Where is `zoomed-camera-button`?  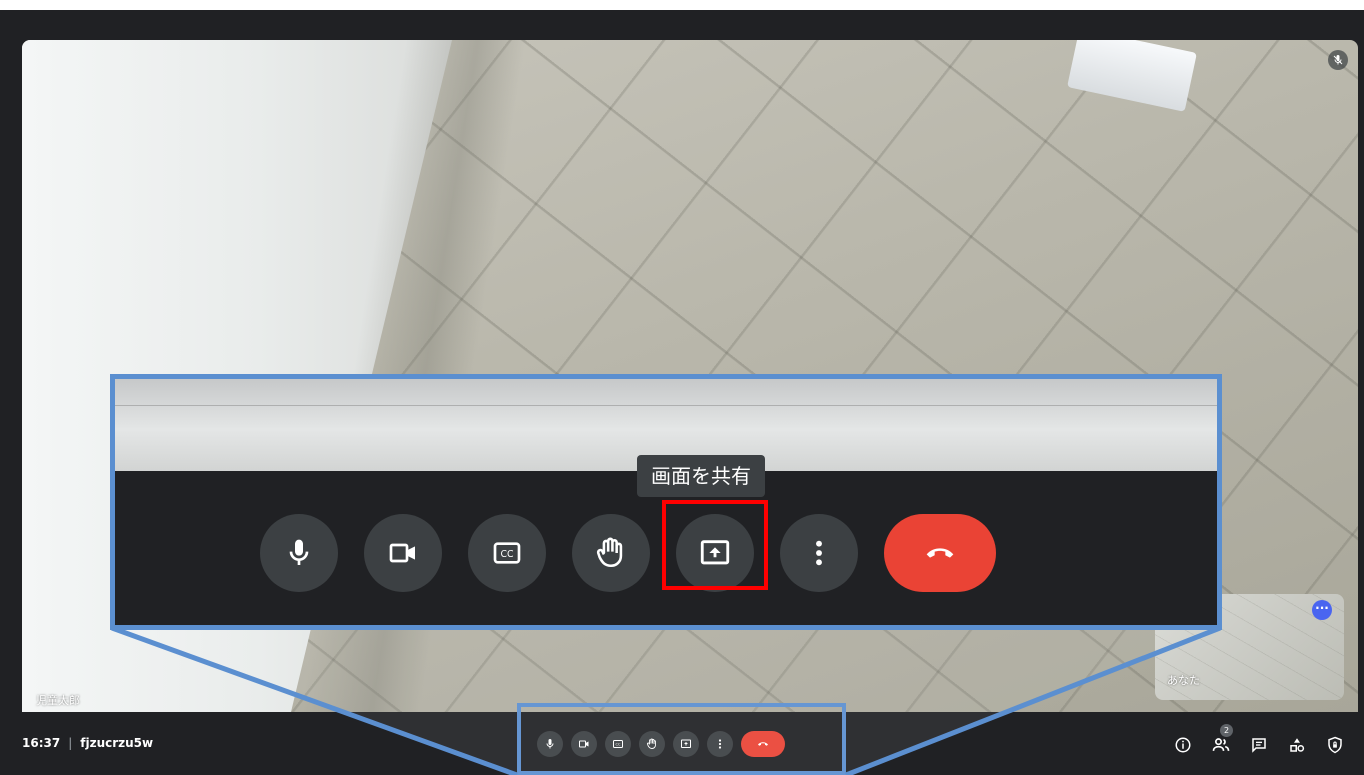 zoomed-camera-button is located at coordinates (403, 553).